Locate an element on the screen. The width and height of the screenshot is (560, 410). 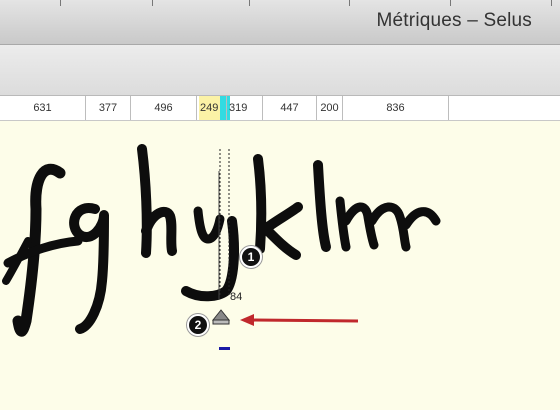
width-cell: 631 is located at coordinates (43, 108).